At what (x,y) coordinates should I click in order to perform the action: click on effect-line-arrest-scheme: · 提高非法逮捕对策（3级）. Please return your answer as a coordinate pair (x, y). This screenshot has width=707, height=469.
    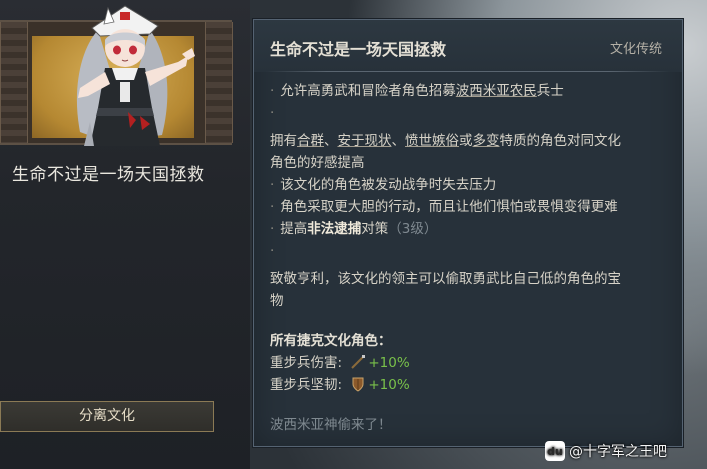
    Looking at the image, I should click on (470, 229).